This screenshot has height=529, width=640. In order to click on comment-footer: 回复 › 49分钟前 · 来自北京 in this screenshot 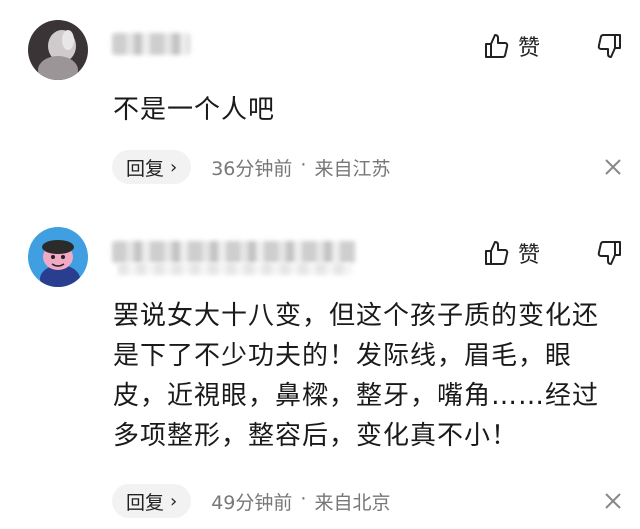, I will do `click(251, 501)`.